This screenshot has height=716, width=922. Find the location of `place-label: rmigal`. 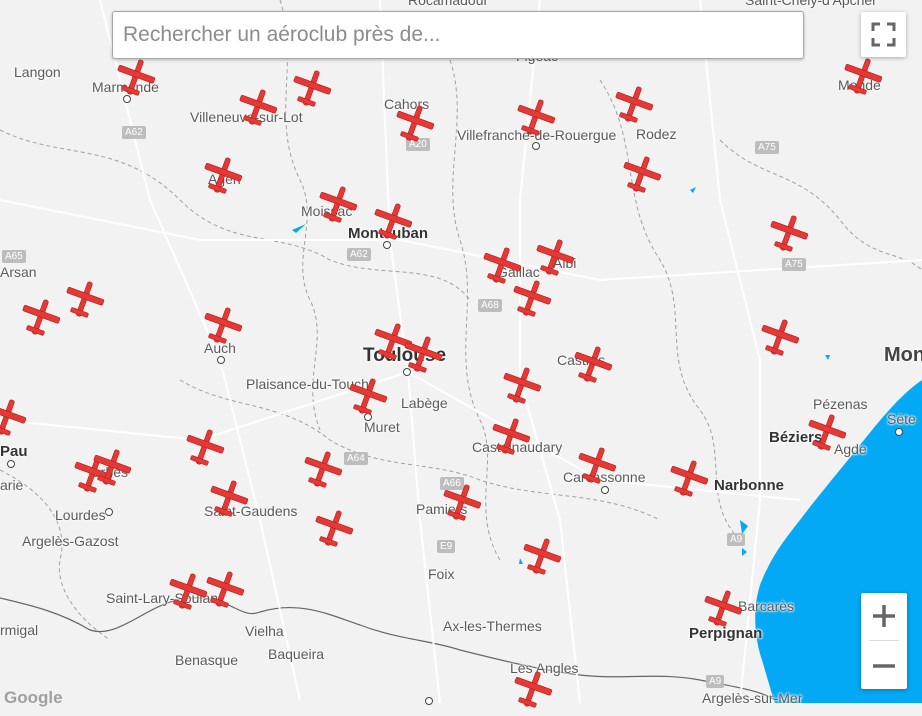

place-label: rmigal is located at coordinates (19, 630).